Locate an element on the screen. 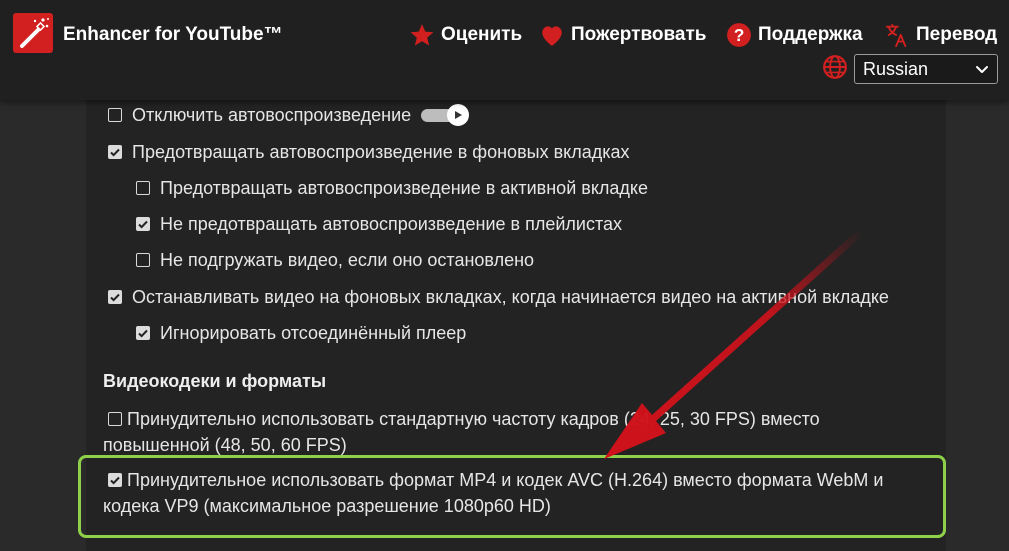 The image size is (1009, 551). globe-icon is located at coordinates (835, 69).